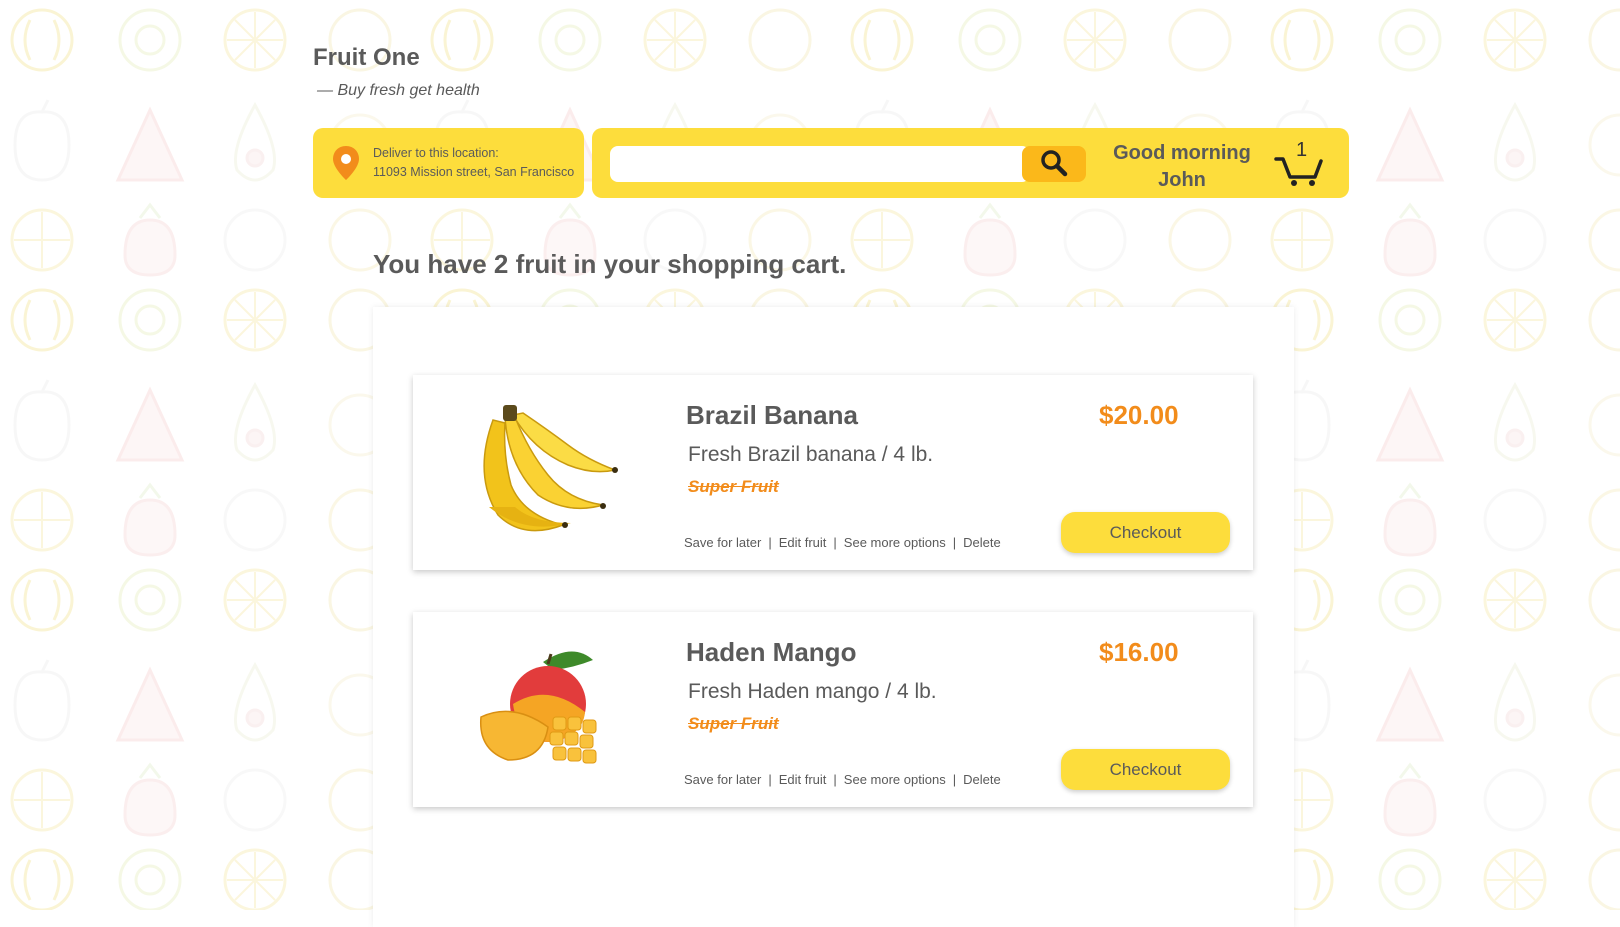 This screenshot has height=927, width=1620. I want to click on greeting: Good morning John, so click(1182, 167).